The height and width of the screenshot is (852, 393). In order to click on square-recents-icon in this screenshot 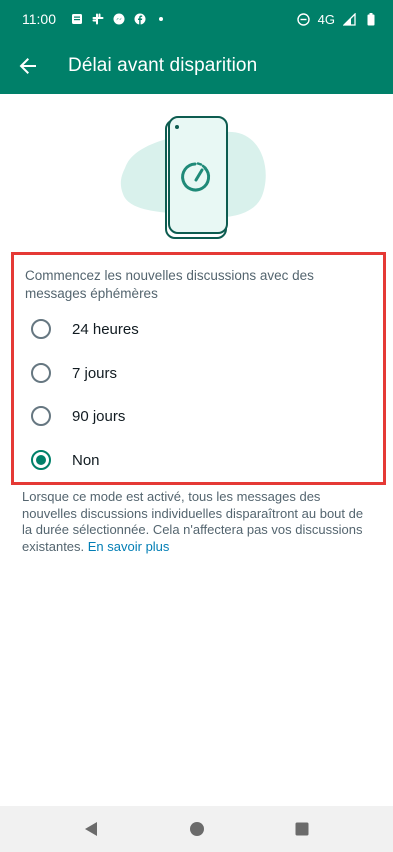, I will do `click(302, 829)`.